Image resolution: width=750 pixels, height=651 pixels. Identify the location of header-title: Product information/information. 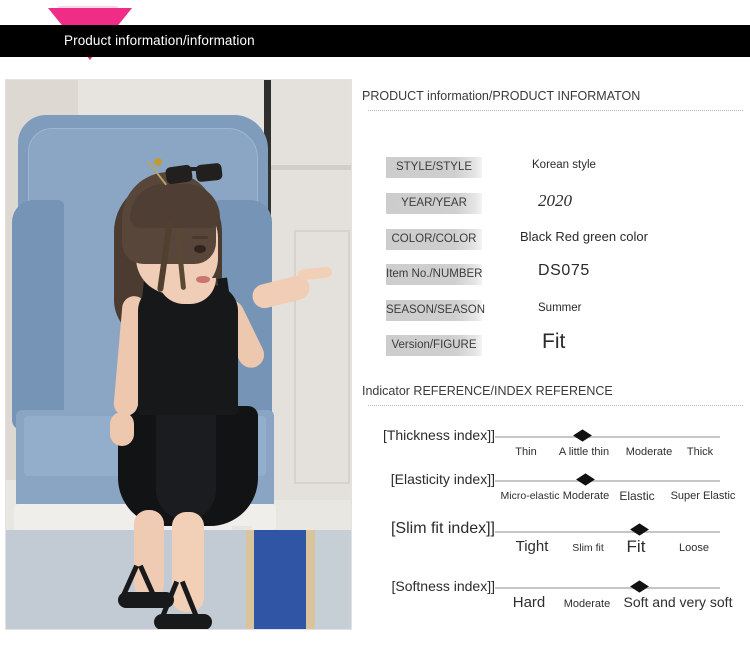
(159, 40).